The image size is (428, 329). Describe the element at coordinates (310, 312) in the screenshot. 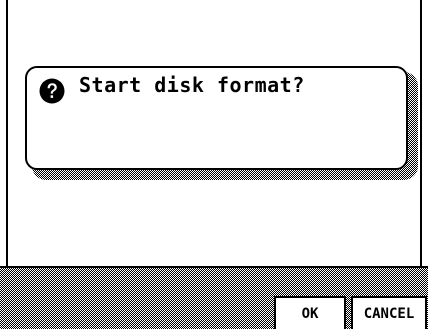

I see `ok-button: OK` at that location.